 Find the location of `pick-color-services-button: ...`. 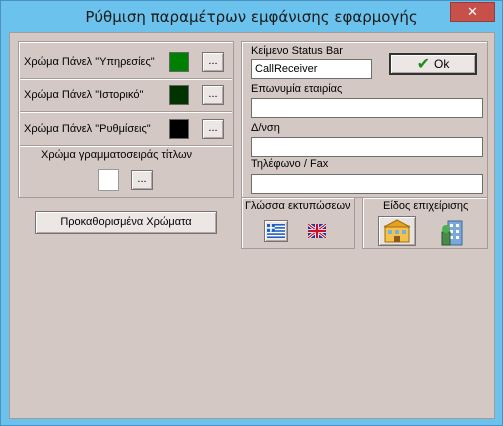

pick-color-services-button: ... is located at coordinates (213, 62).